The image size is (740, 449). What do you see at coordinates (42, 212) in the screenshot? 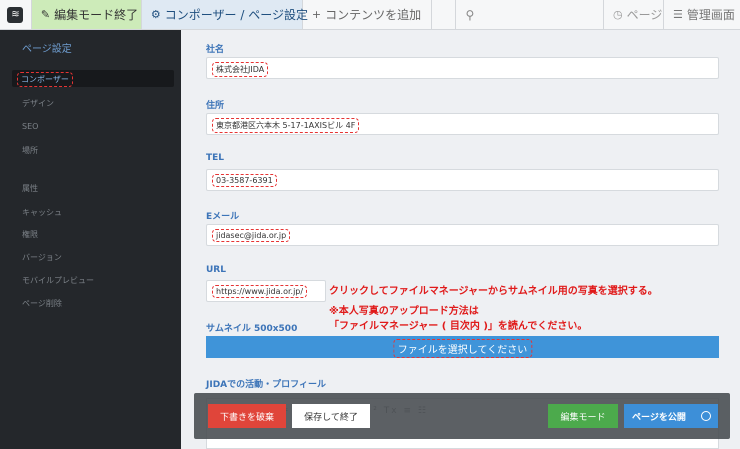
I see `sidebar-item-cache: キャッシュ` at bounding box center [42, 212].